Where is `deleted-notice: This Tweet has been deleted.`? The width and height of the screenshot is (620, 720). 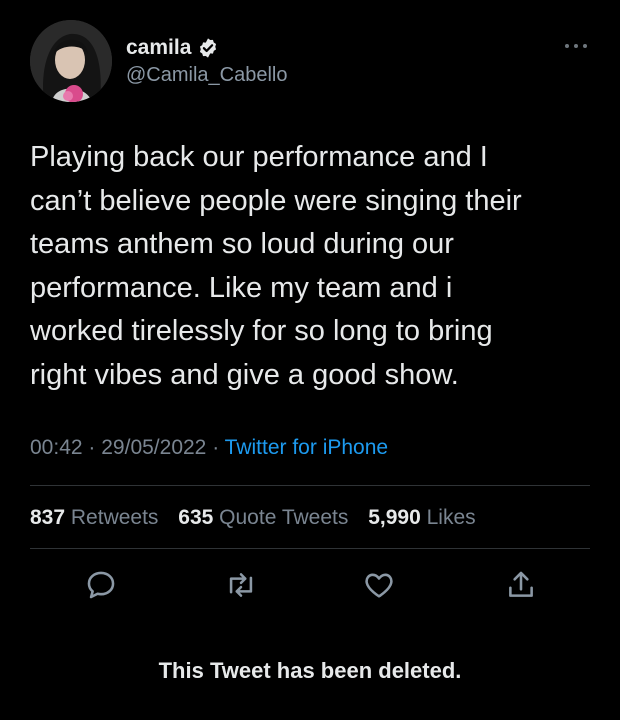 deleted-notice: This Tweet has been deleted. is located at coordinates (310, 670).